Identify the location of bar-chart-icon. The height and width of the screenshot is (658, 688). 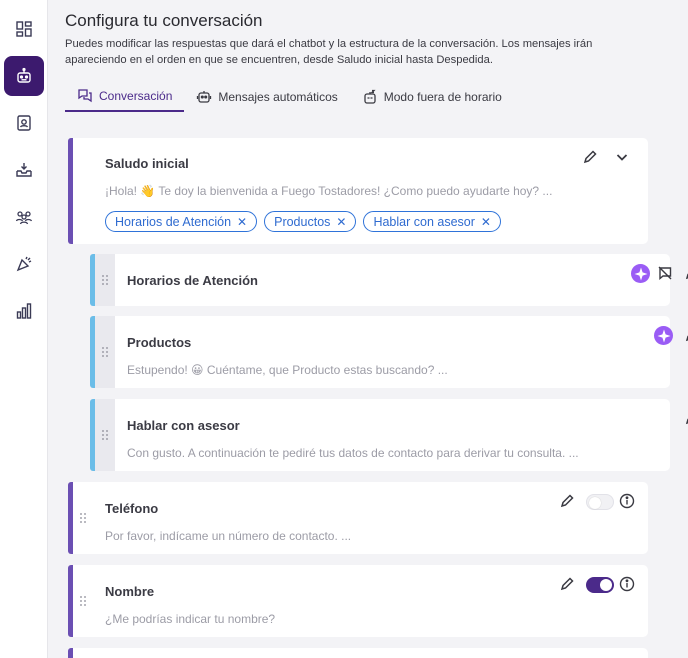
(24, 311).